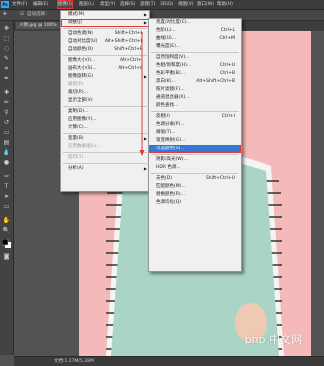  Describe the element at coordinates (6, 163) in the screenshot. I see `dodge-tool-icon: ●` at that location.